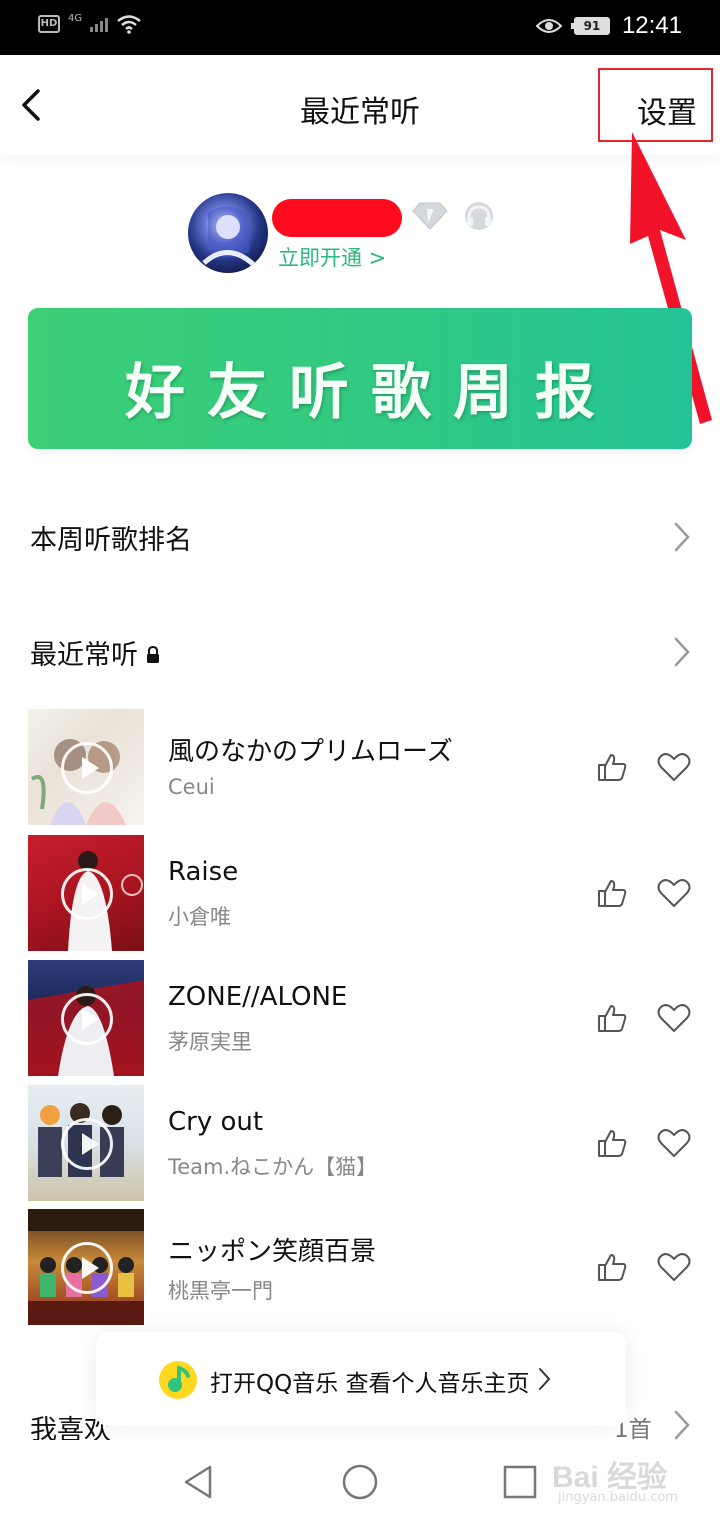  What do you see at coordinates (360, 894) in the screenshot?
I see `song-item: Raise 小倉唯` at bounding box center [360, 894].